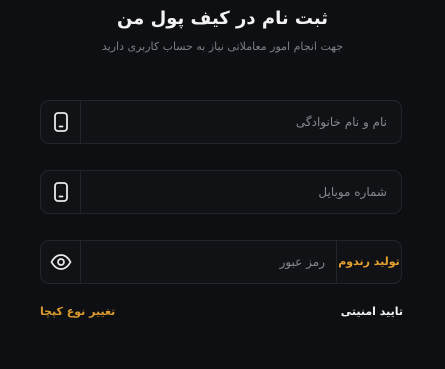  What do you see at coordinates (371, 311) in the screenshot?
I see `security-confirm-label: تایید امنیتی` at bounding box center [371, 311].